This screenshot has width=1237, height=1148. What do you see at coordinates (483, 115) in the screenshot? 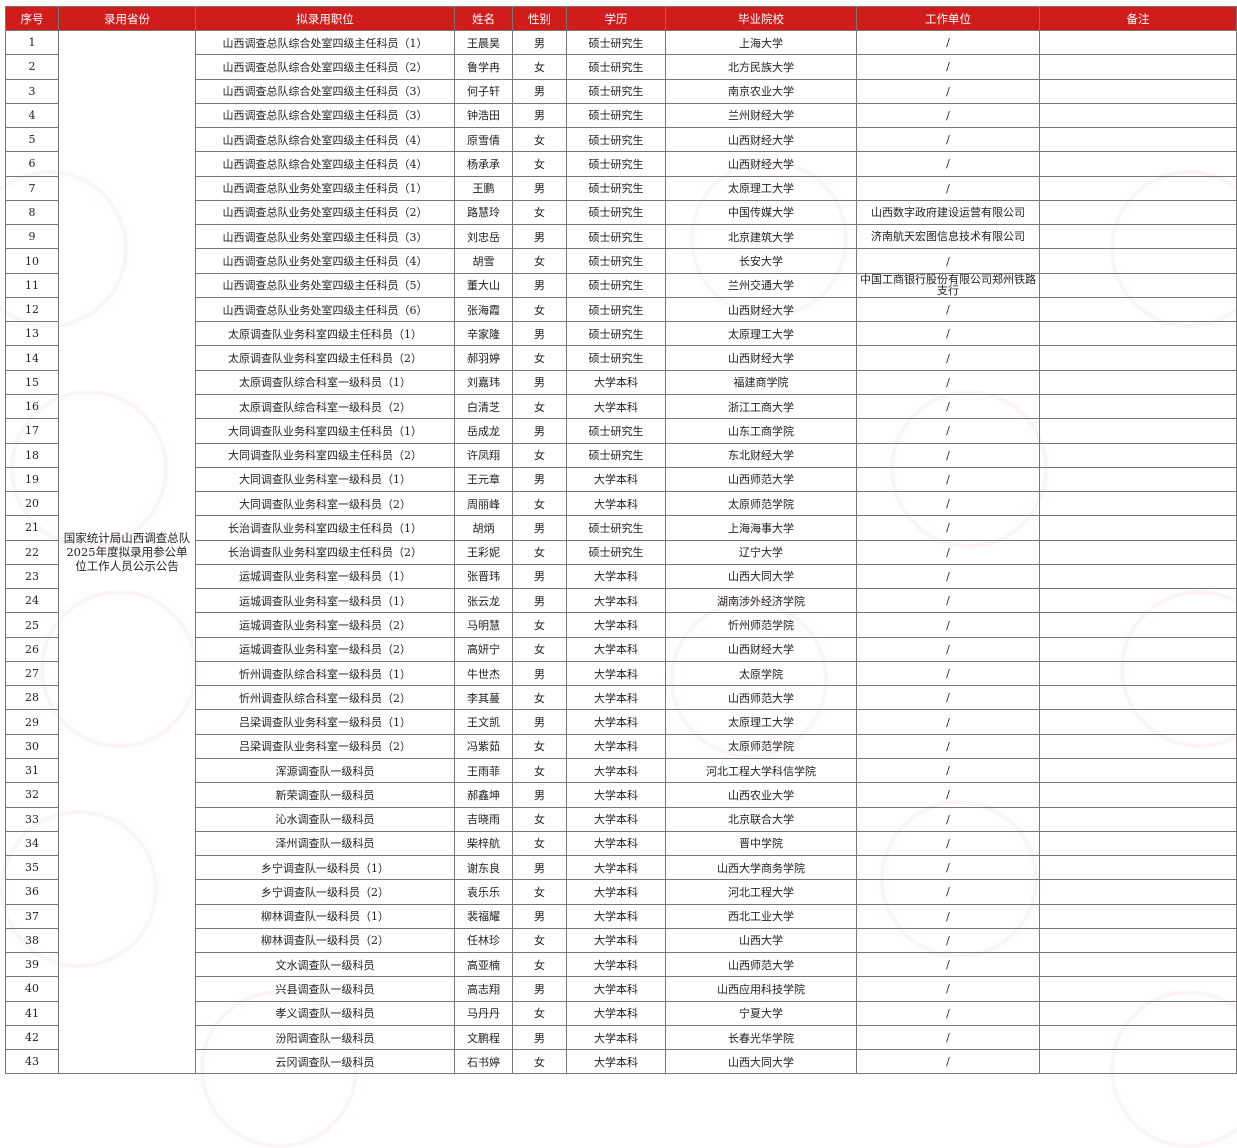
I see `cell-name: 钟浩田` at bounding box center [483, 115].